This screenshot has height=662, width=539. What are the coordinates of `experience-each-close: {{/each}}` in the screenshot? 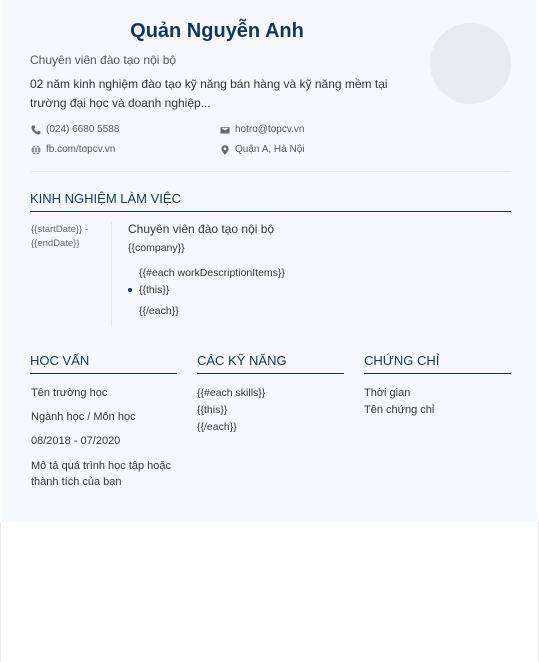 It's located at (159, 311).